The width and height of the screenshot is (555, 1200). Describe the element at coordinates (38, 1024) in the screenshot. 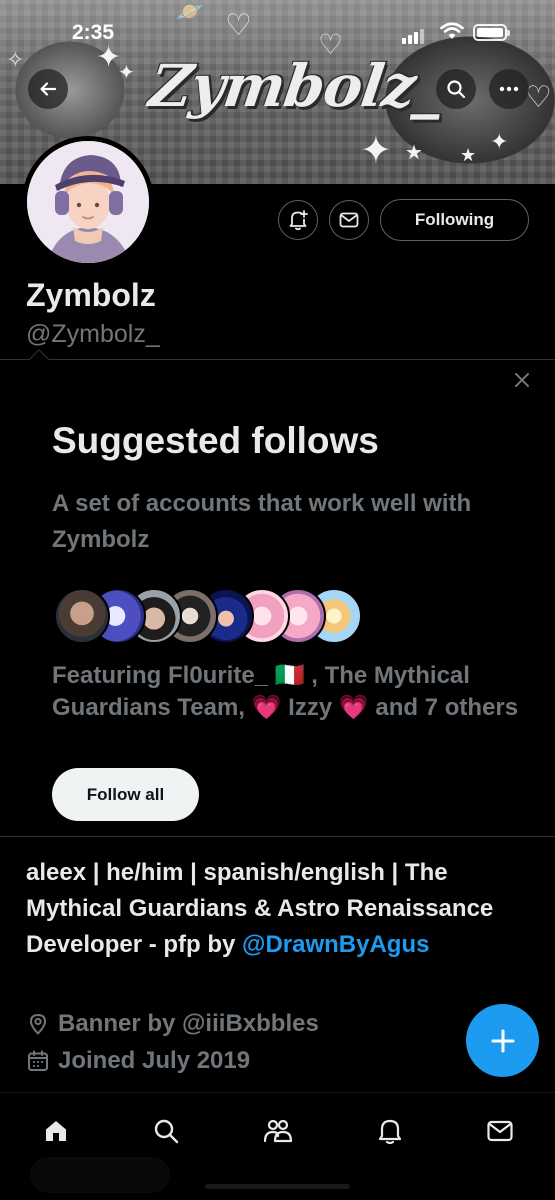

I see `location-pin-icon` at that location.